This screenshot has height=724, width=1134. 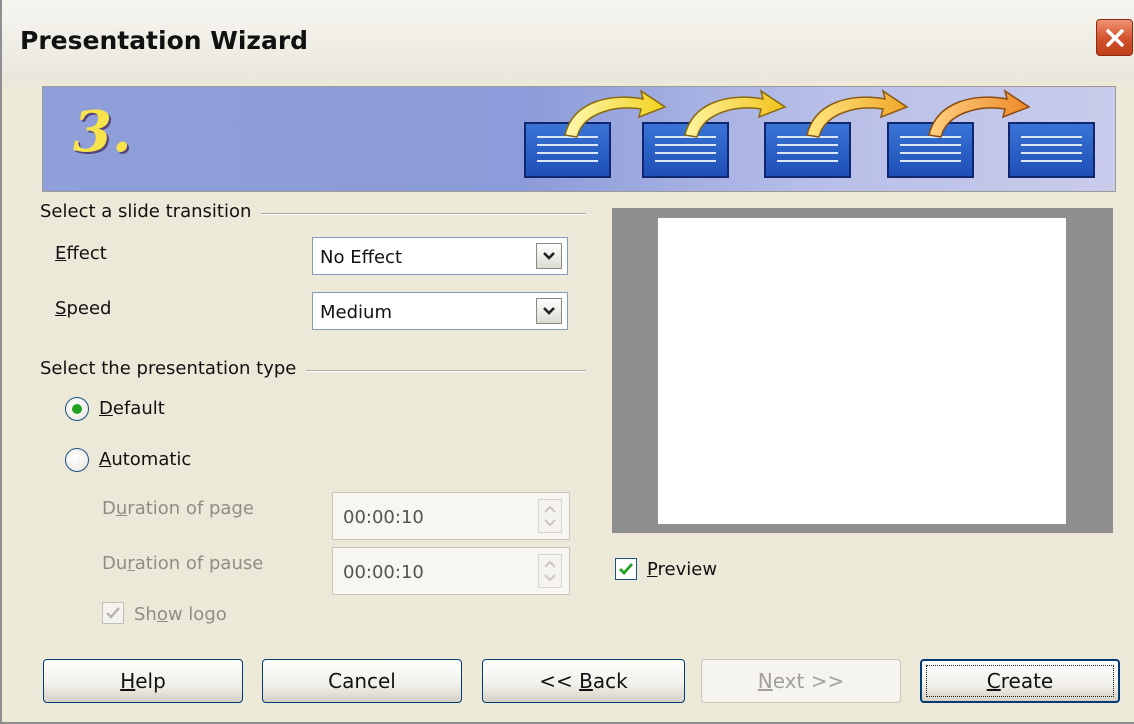 I want to click on transition-group-title: Select a slide transition, so click(x=151, y=211).